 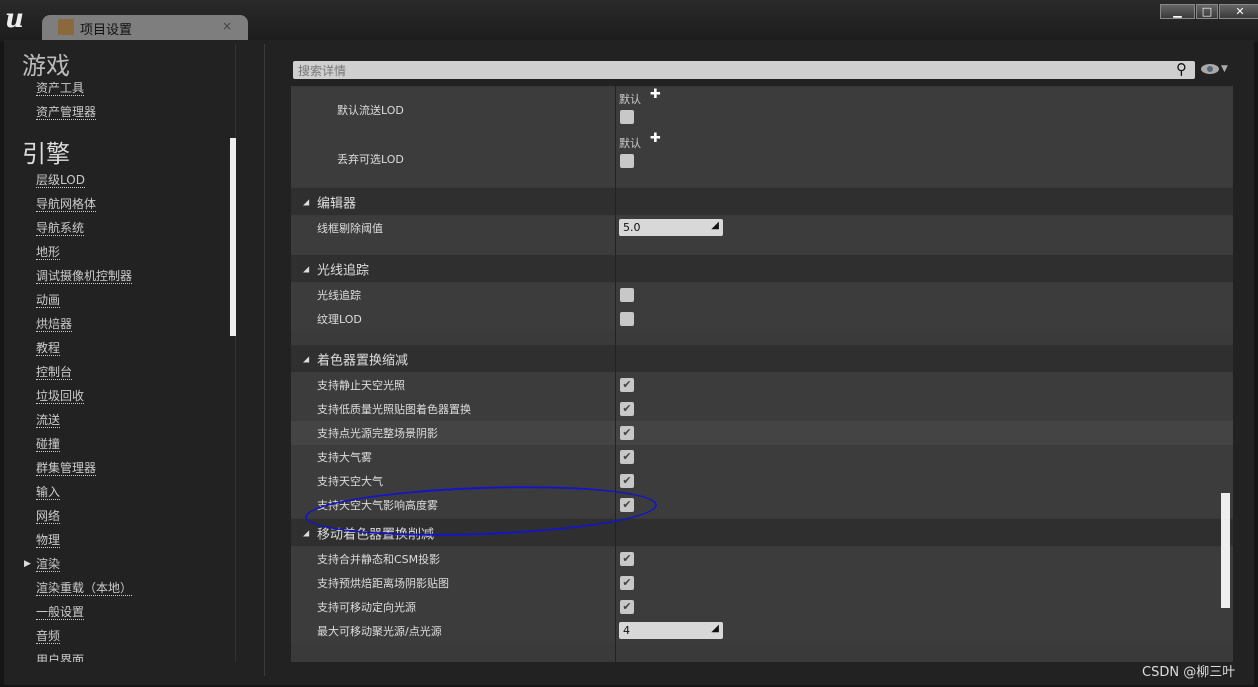 I want to click on property-label: 支持预烘焙距离场阴影贴图, so click(x=383, y=583).